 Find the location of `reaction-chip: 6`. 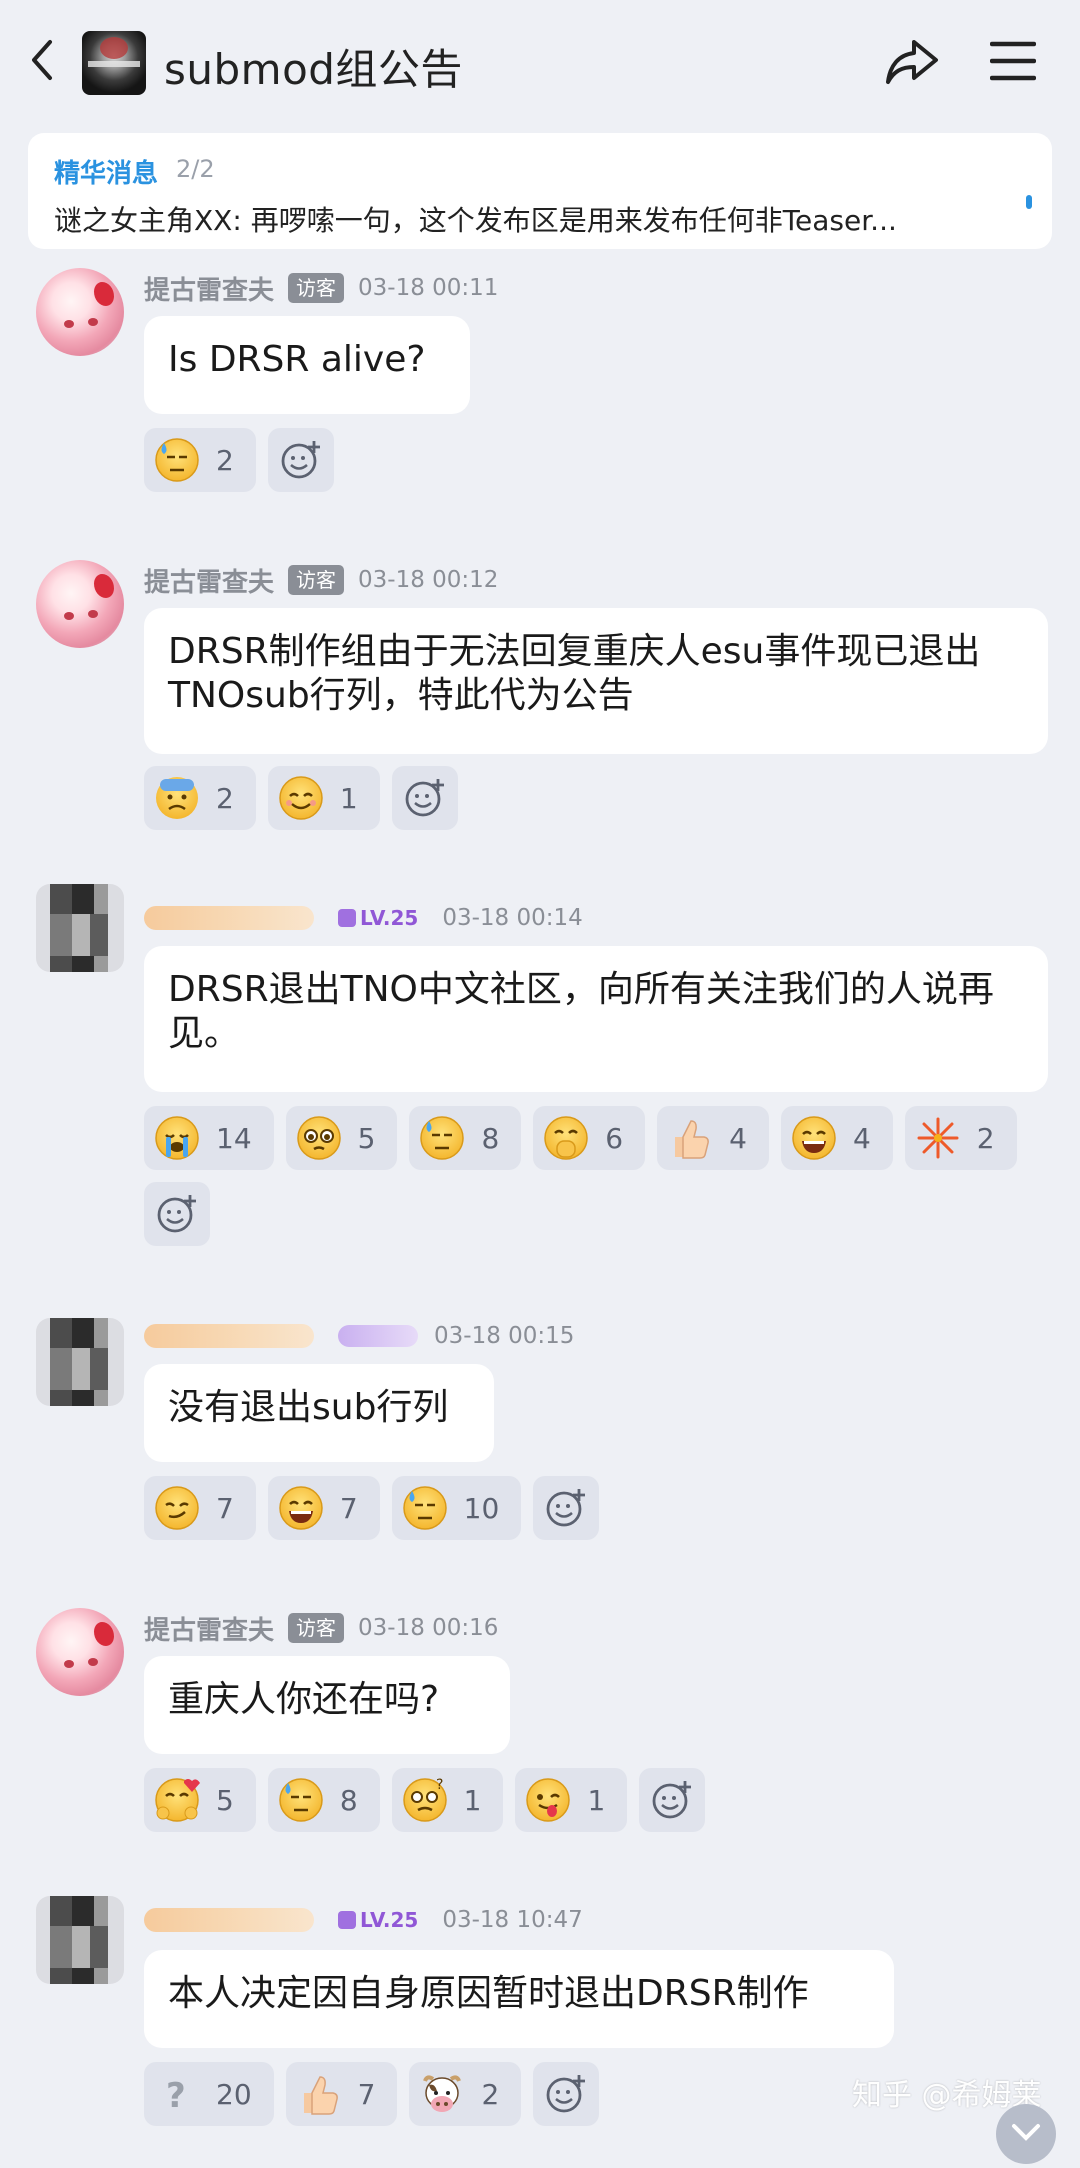

reaction-chip: 6 is located at coordinates (589, 1138).